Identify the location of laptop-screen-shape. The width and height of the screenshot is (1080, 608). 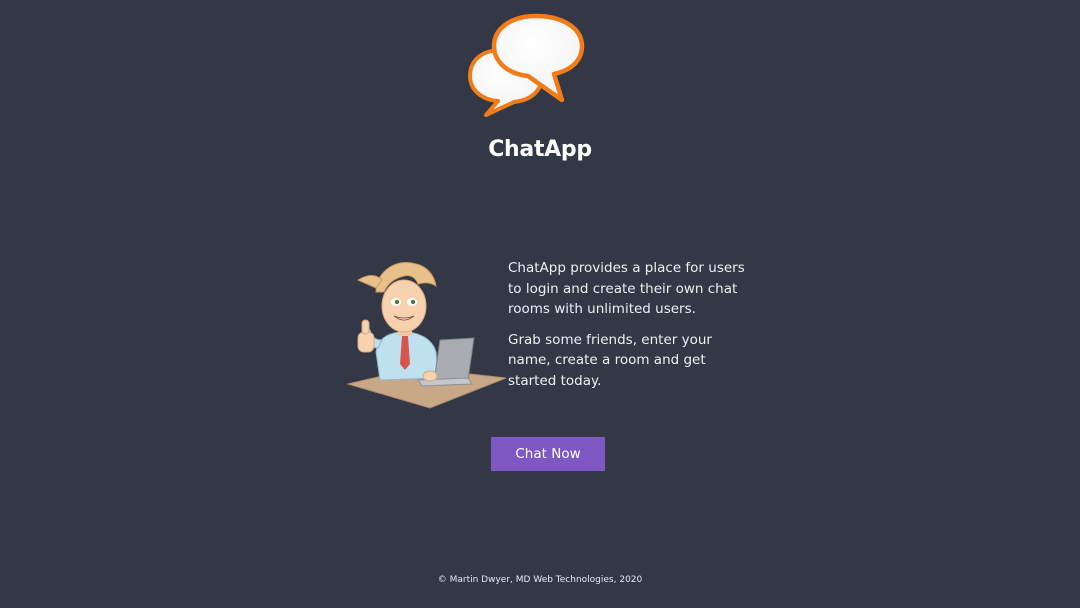
(454, 360).